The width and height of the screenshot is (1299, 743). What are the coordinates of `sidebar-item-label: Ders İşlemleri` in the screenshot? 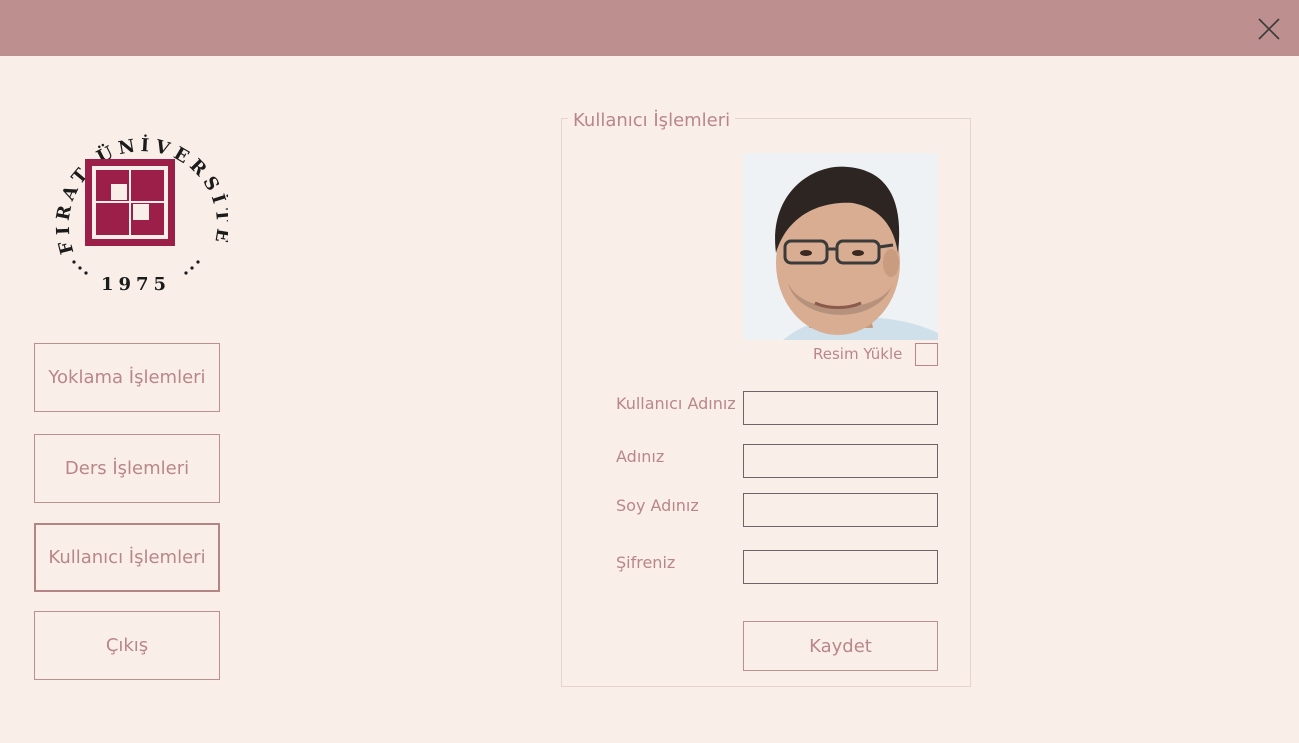 It's located at (127, 468).